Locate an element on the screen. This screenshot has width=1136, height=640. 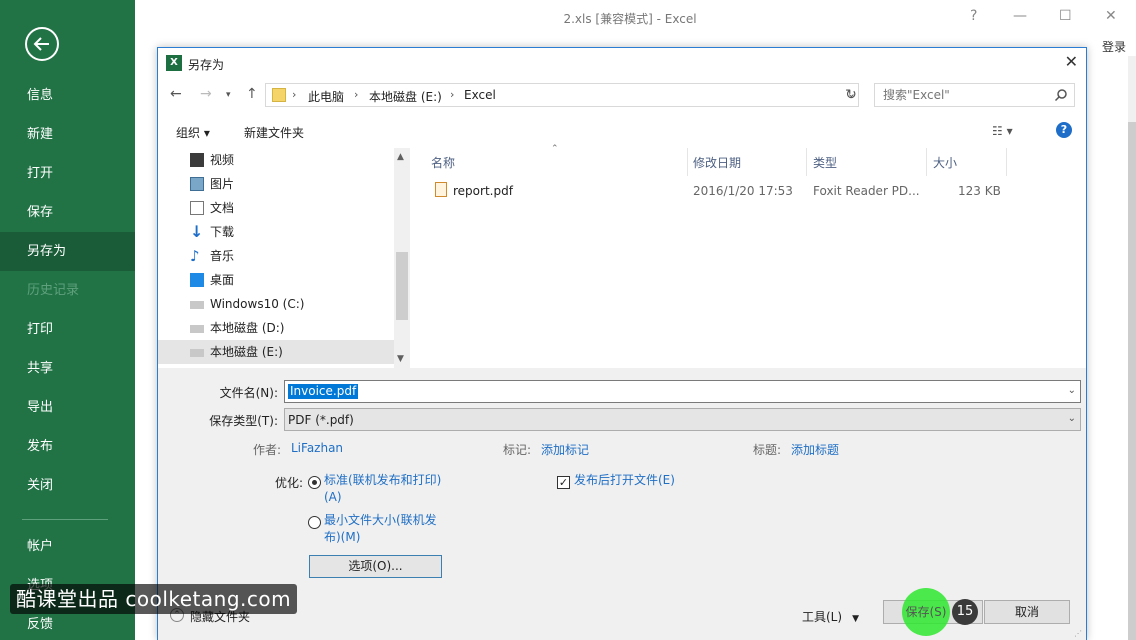
backstage-save-as: 另存为 is located at coordinates (67, 251).